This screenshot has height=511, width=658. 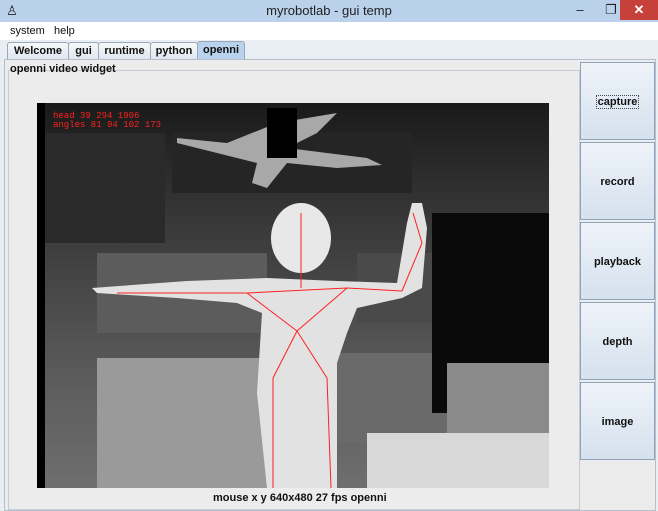 I want to click on window-title: myrobotlab - gui temp, so click(x=329, y=10).